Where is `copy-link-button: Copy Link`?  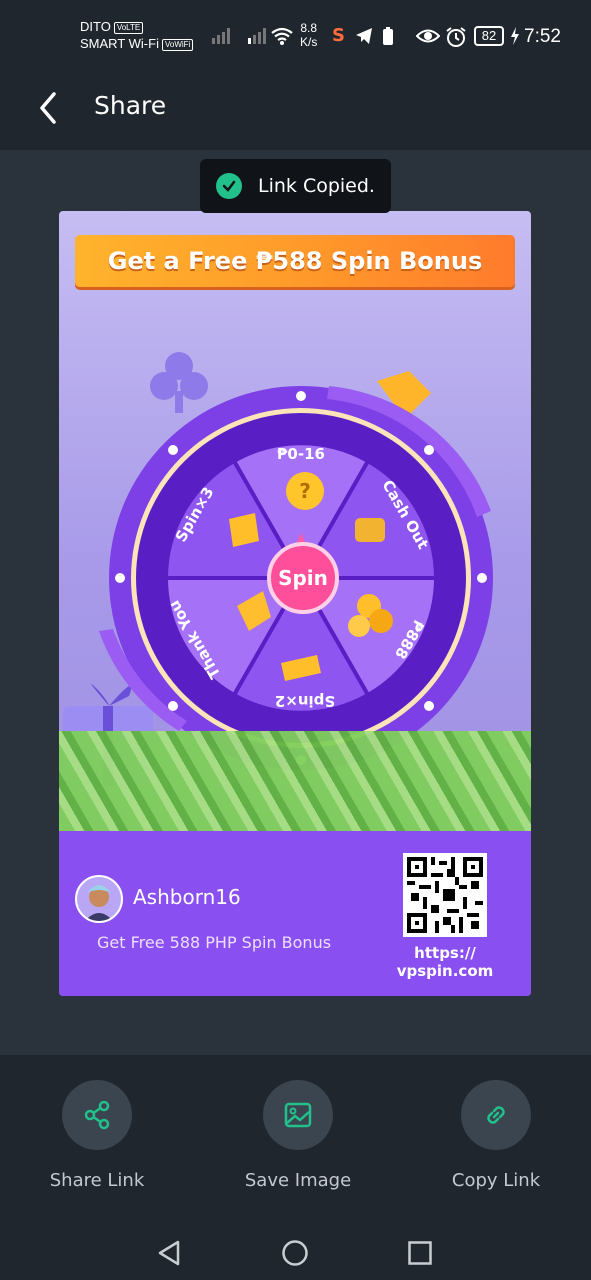
copy-link-button: Copy Link is located at coordinates (496, 1135).